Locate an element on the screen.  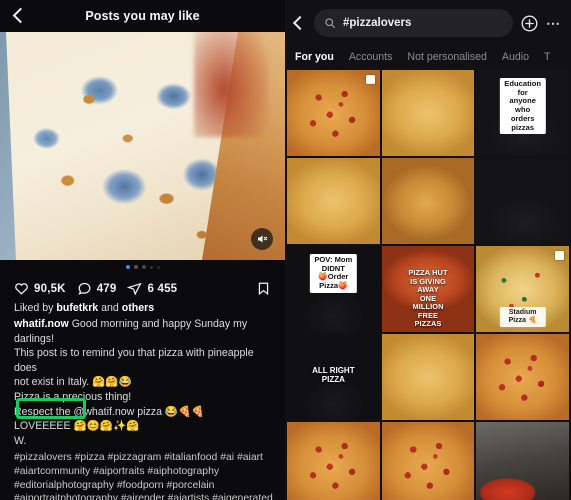
page-title: Posts you may like is located at coordinates (142, 16).